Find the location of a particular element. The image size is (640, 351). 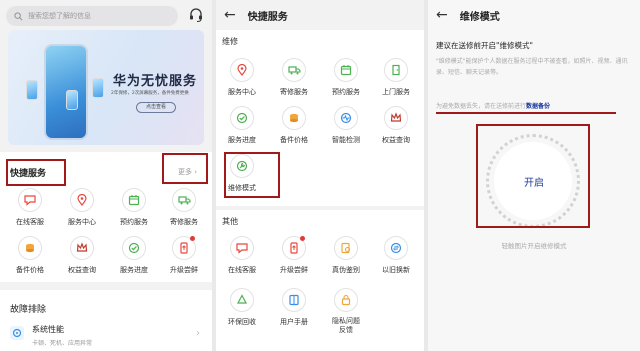

banner-view-button: 点击查看 is located at coordinates (156, 107).